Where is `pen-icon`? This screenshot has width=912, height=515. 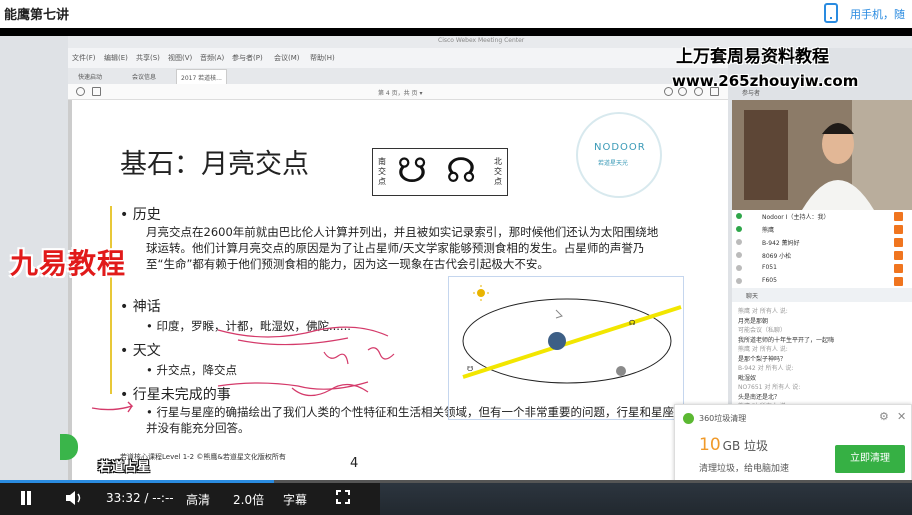
pen-icon is located at coordinates (80, 91).